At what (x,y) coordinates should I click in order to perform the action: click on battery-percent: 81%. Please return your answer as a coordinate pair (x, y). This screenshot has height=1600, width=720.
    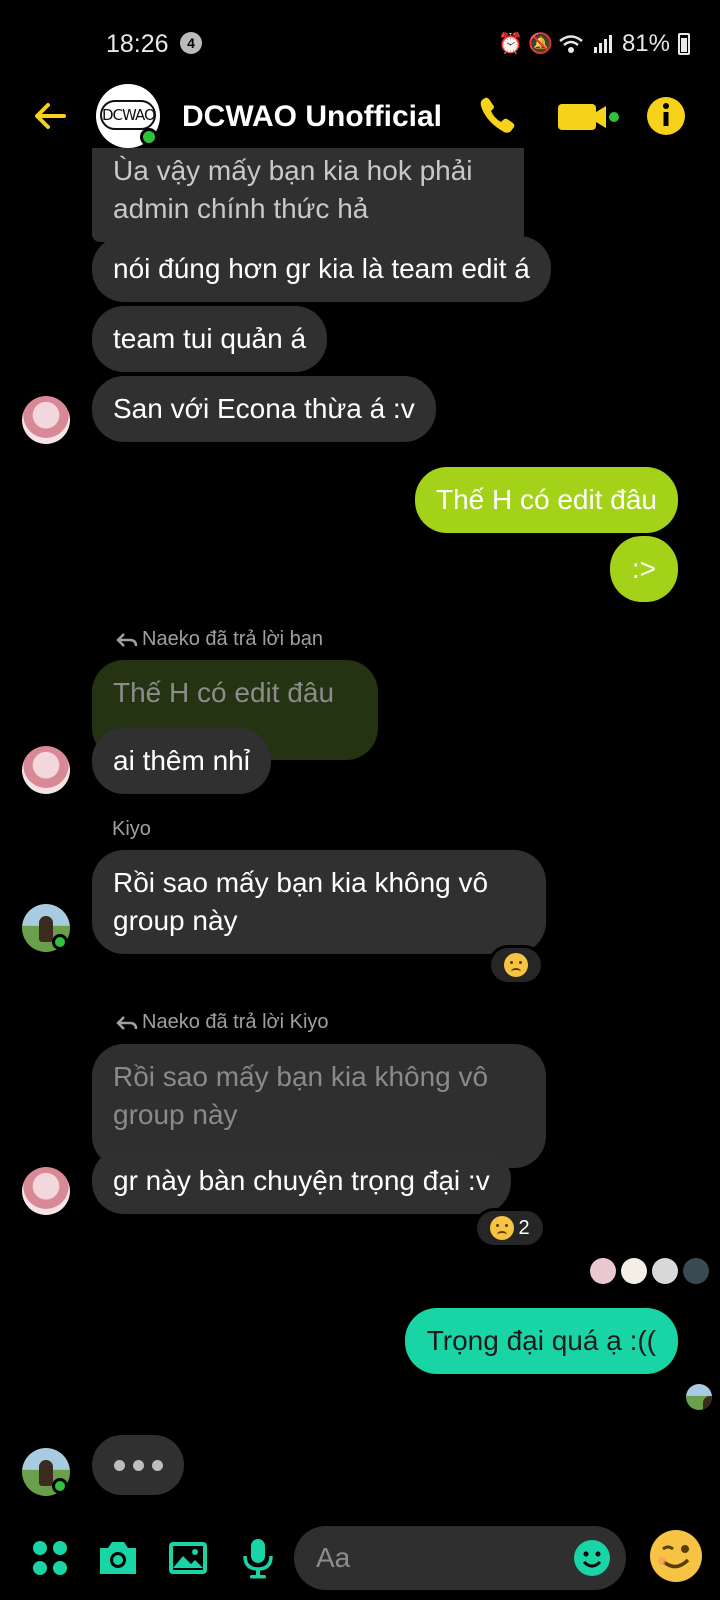
    Looking at the image, I should click on (645, 43).